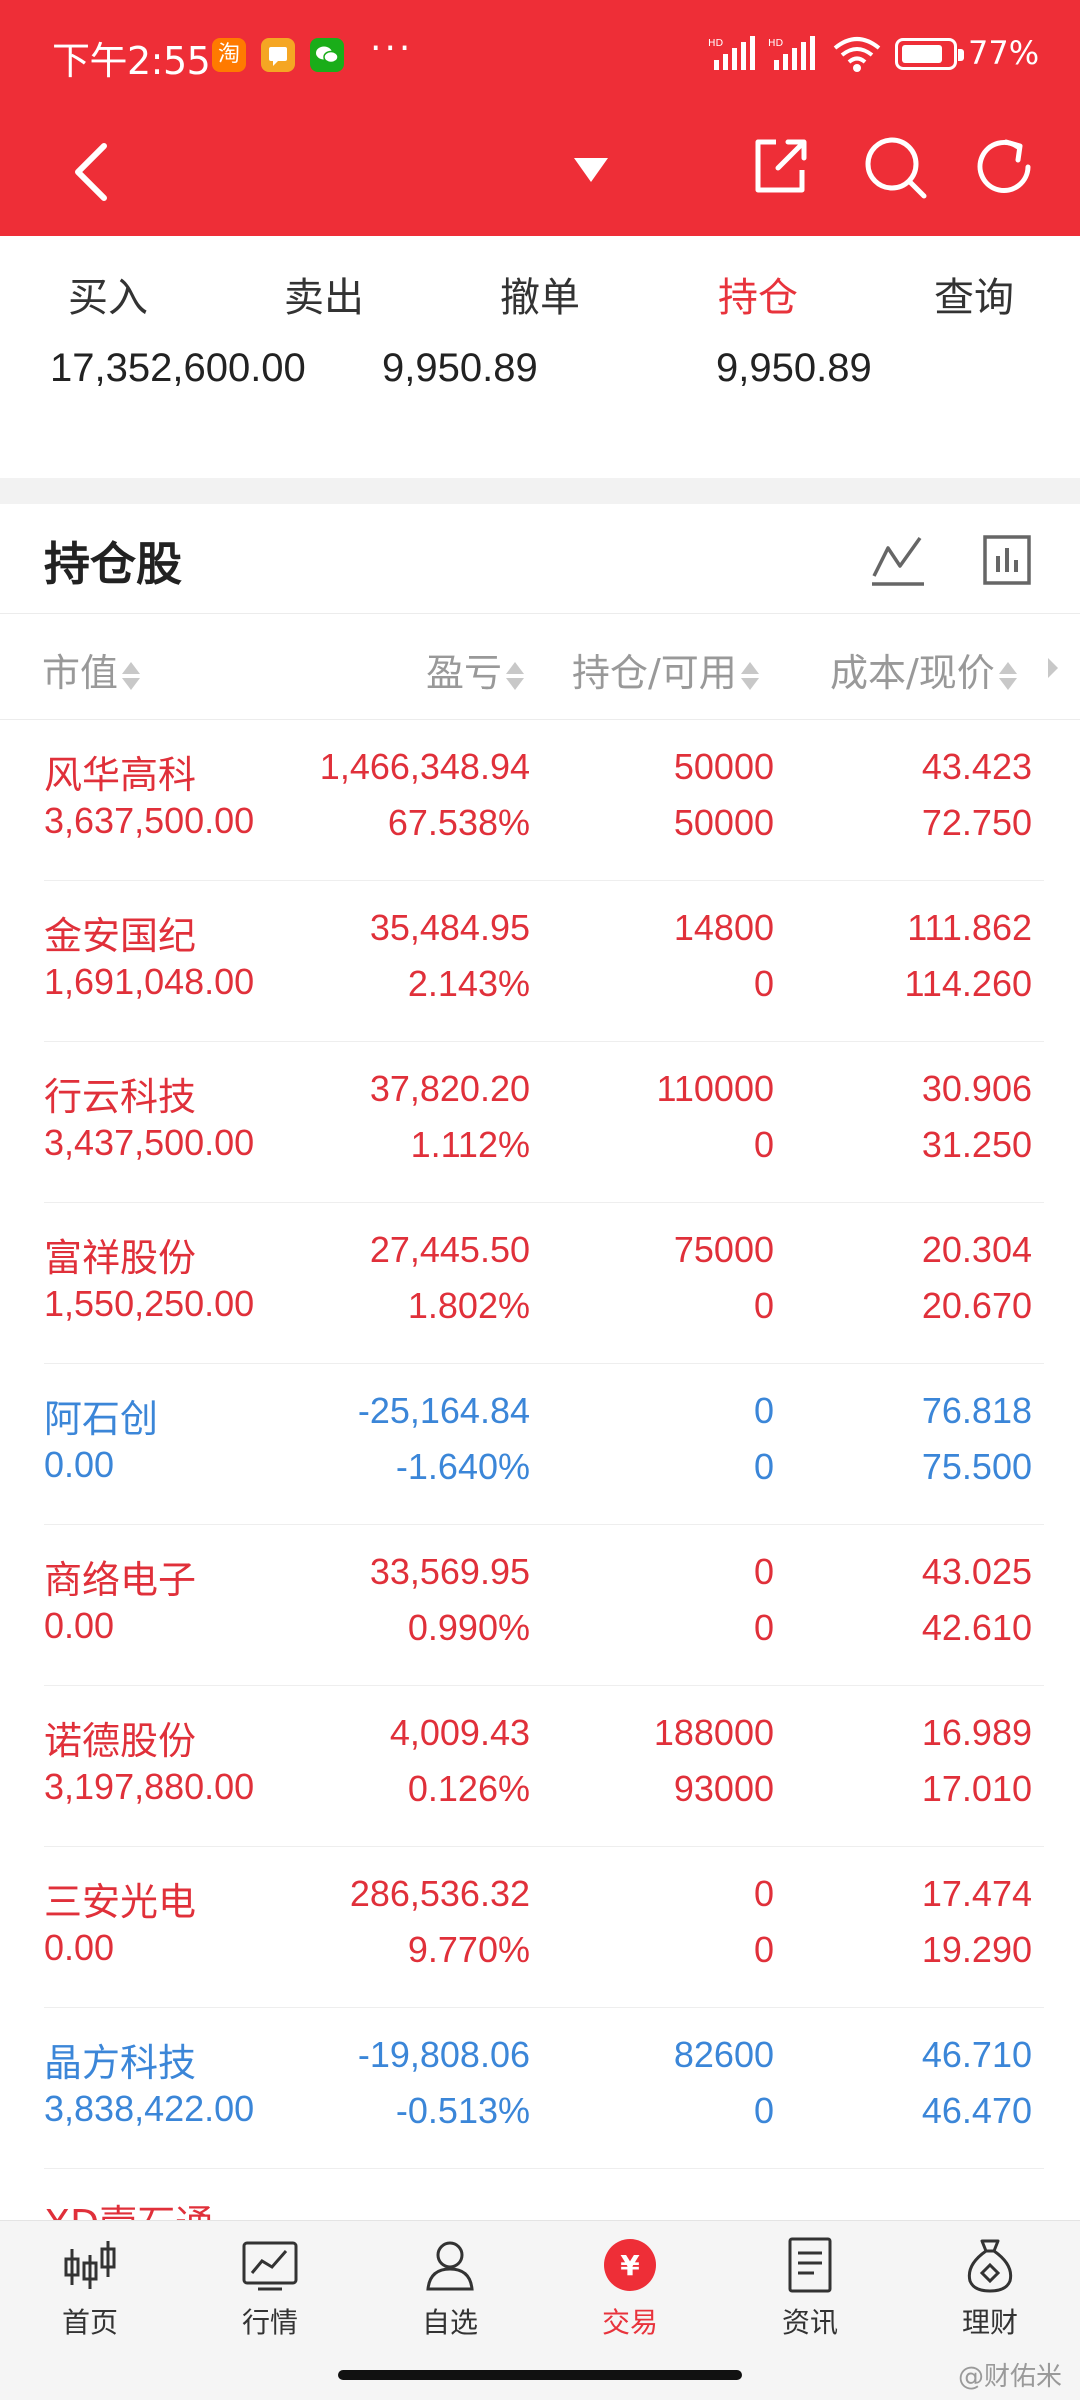  What do you see at coordinates (989, 2322) in the screenshot?
I see `bottom-nav-label: 理财` at bounding box center [989, 2322].